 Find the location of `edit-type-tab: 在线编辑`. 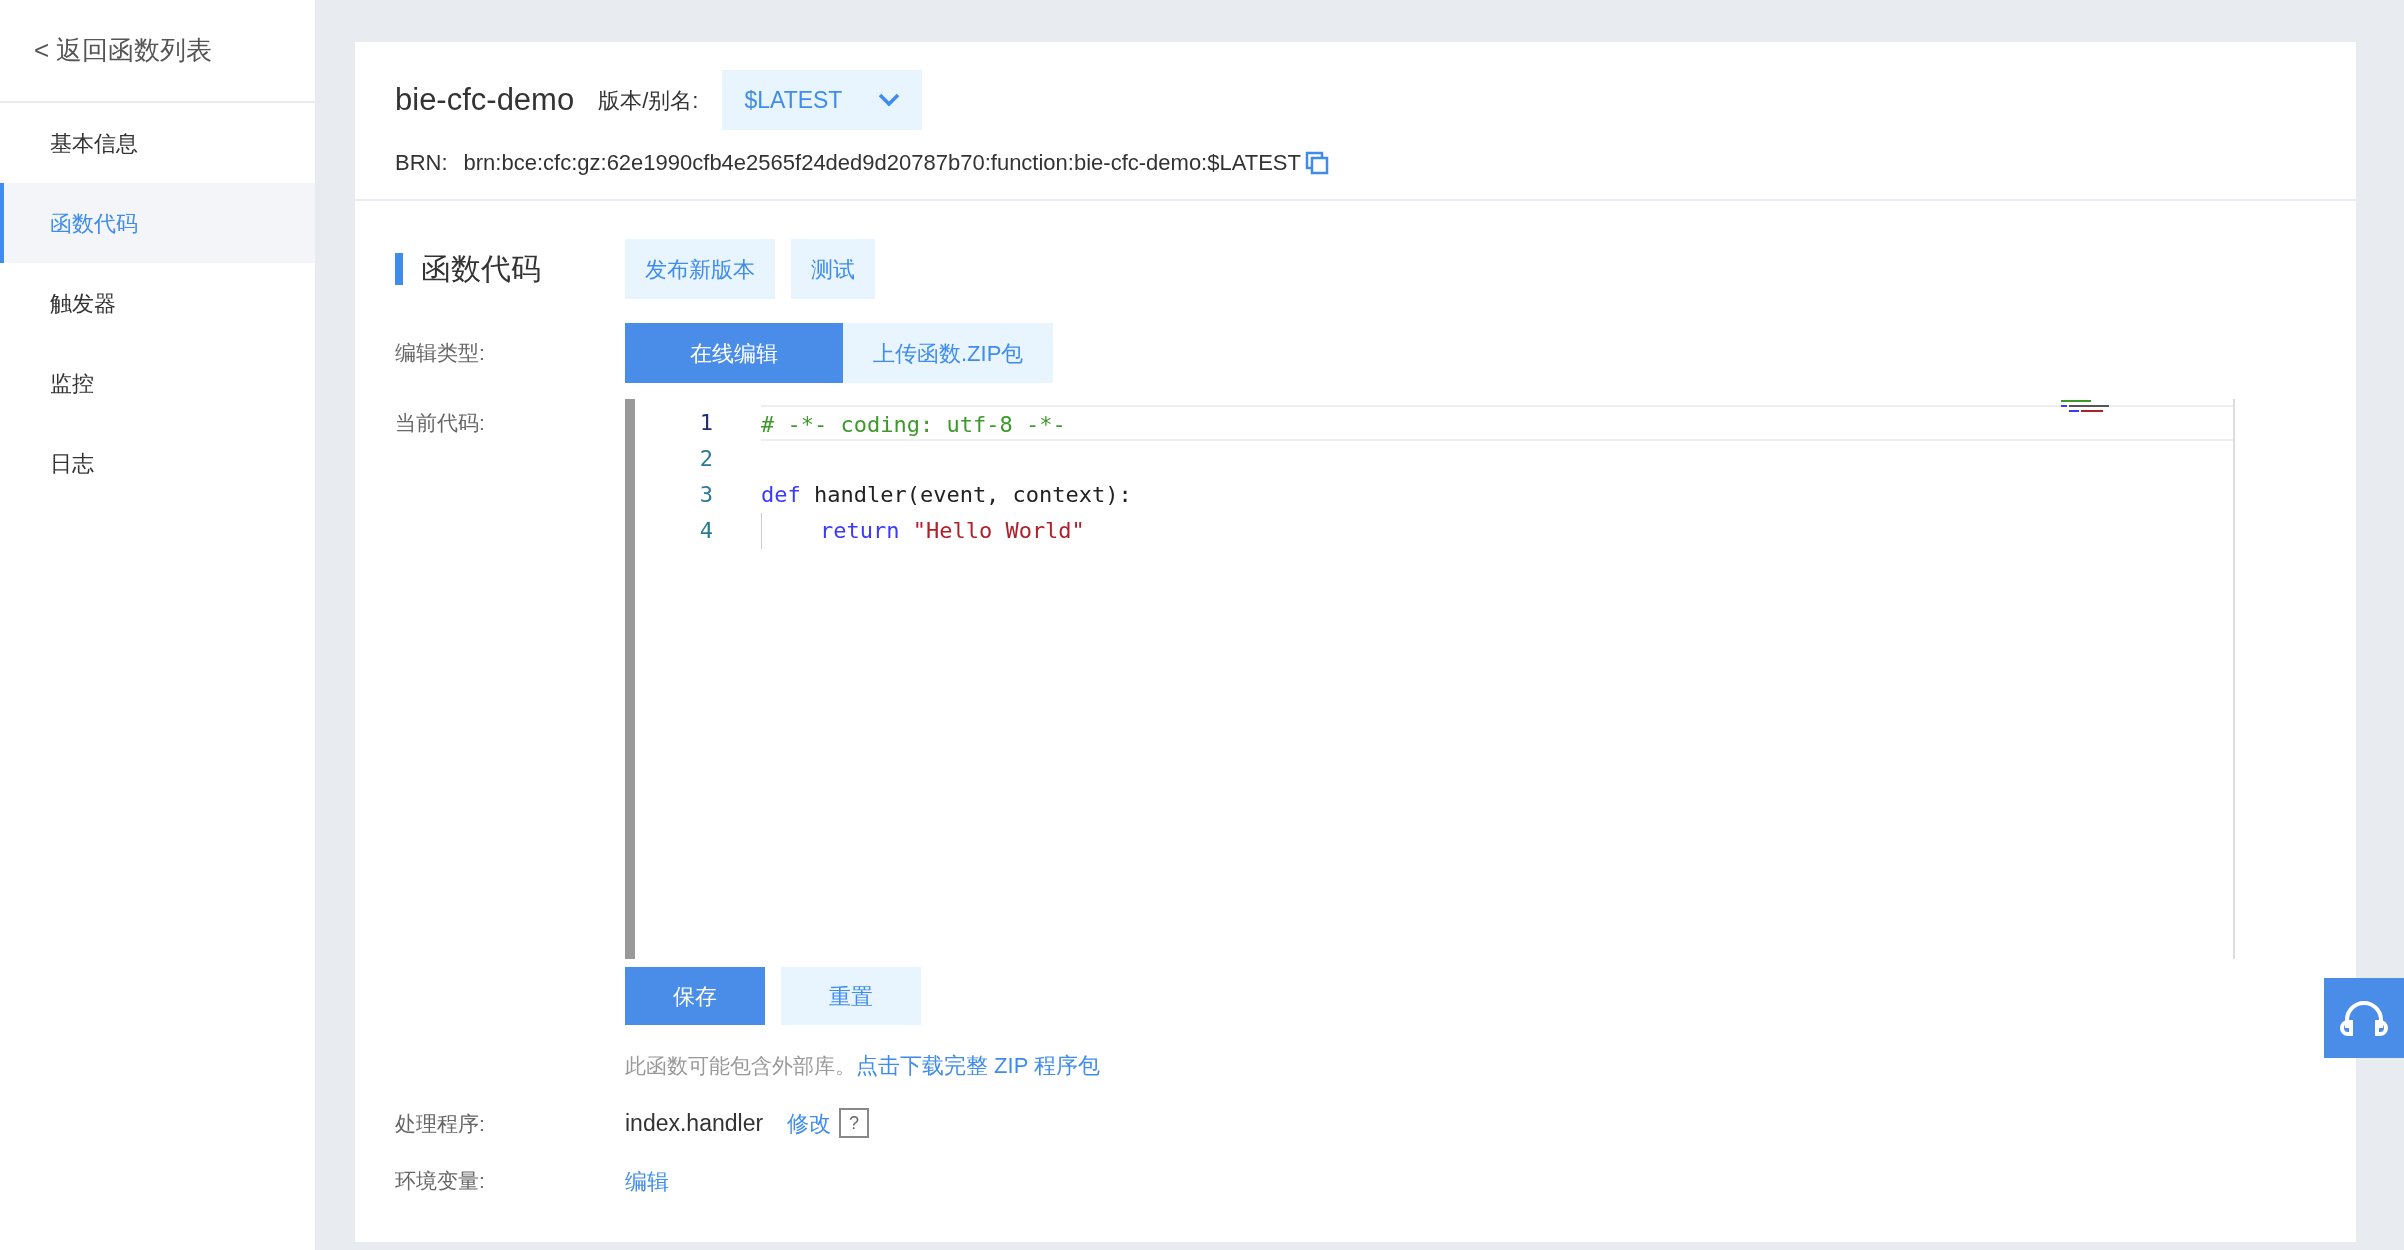

edit-type-tab: 在线编辑 is located at coordinates (734, 353).